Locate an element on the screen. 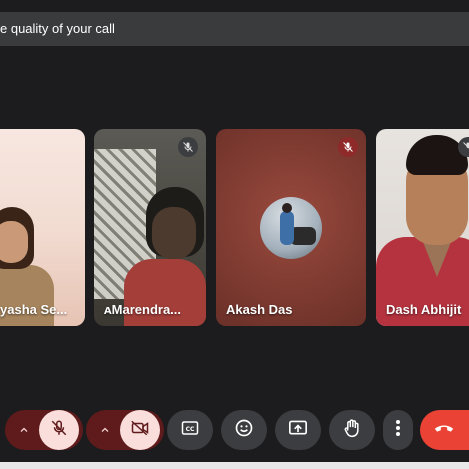 This screenshot has width=469, height=469. captions-button: CC is located at coordinates (190, 430).